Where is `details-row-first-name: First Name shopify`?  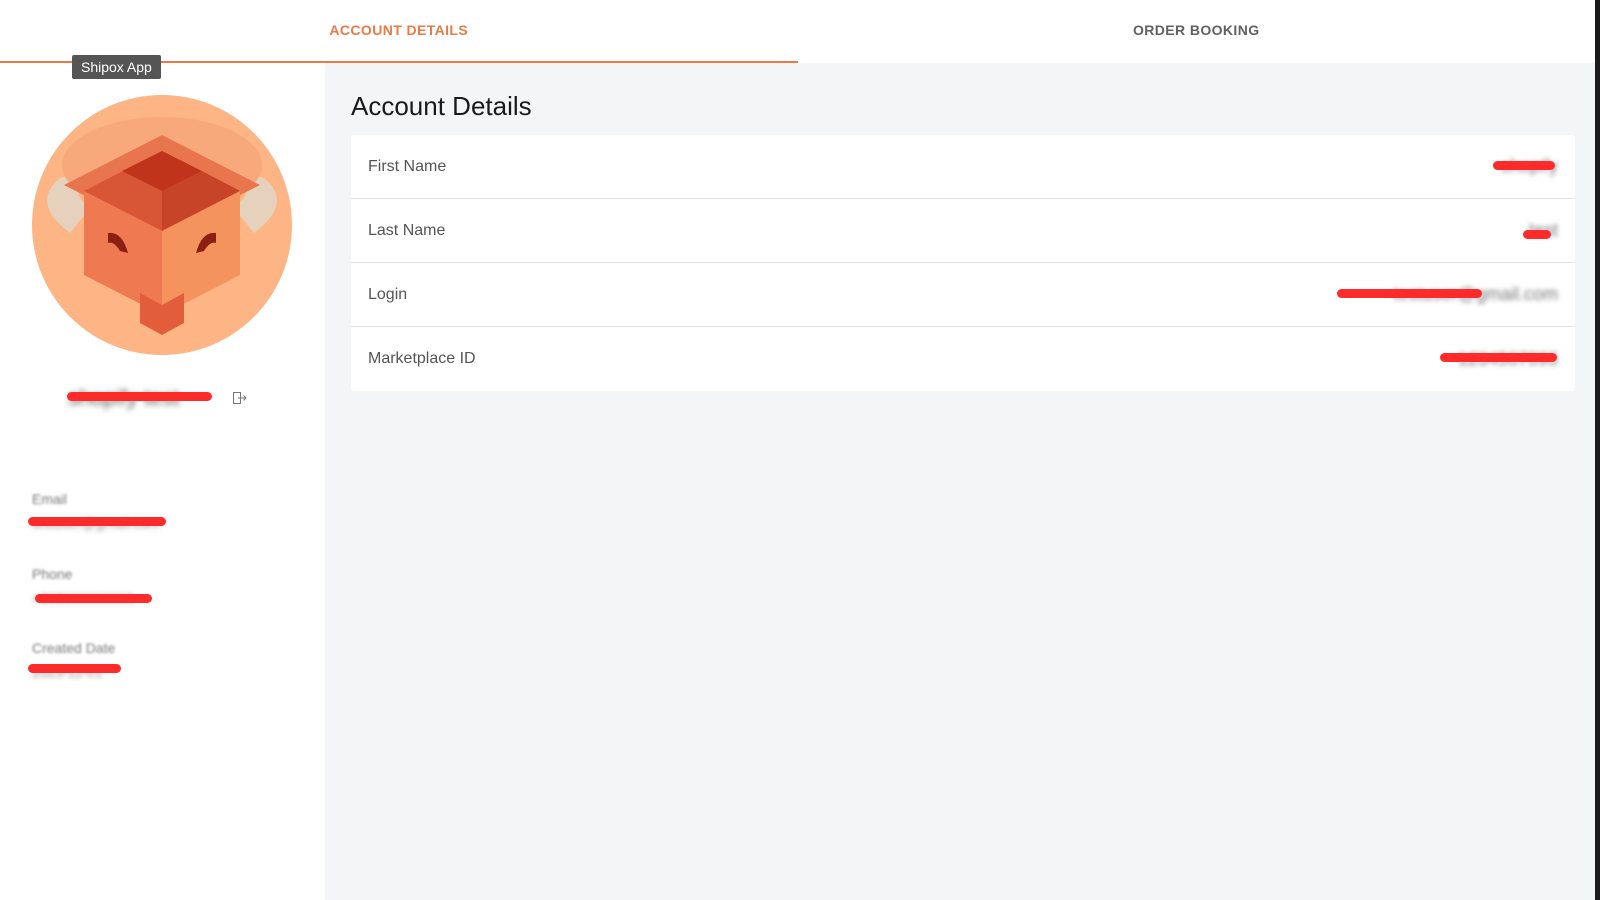
details-row-first-name: First Name shopify is located at coordinates (963, 167).